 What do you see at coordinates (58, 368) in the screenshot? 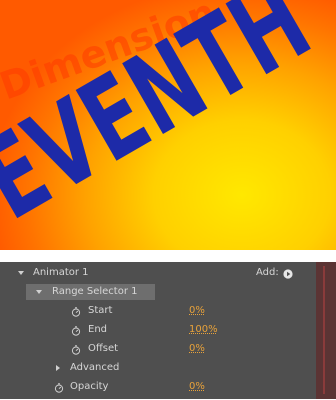
I see `chevron-right-icon` at bounding box center [58, 368].